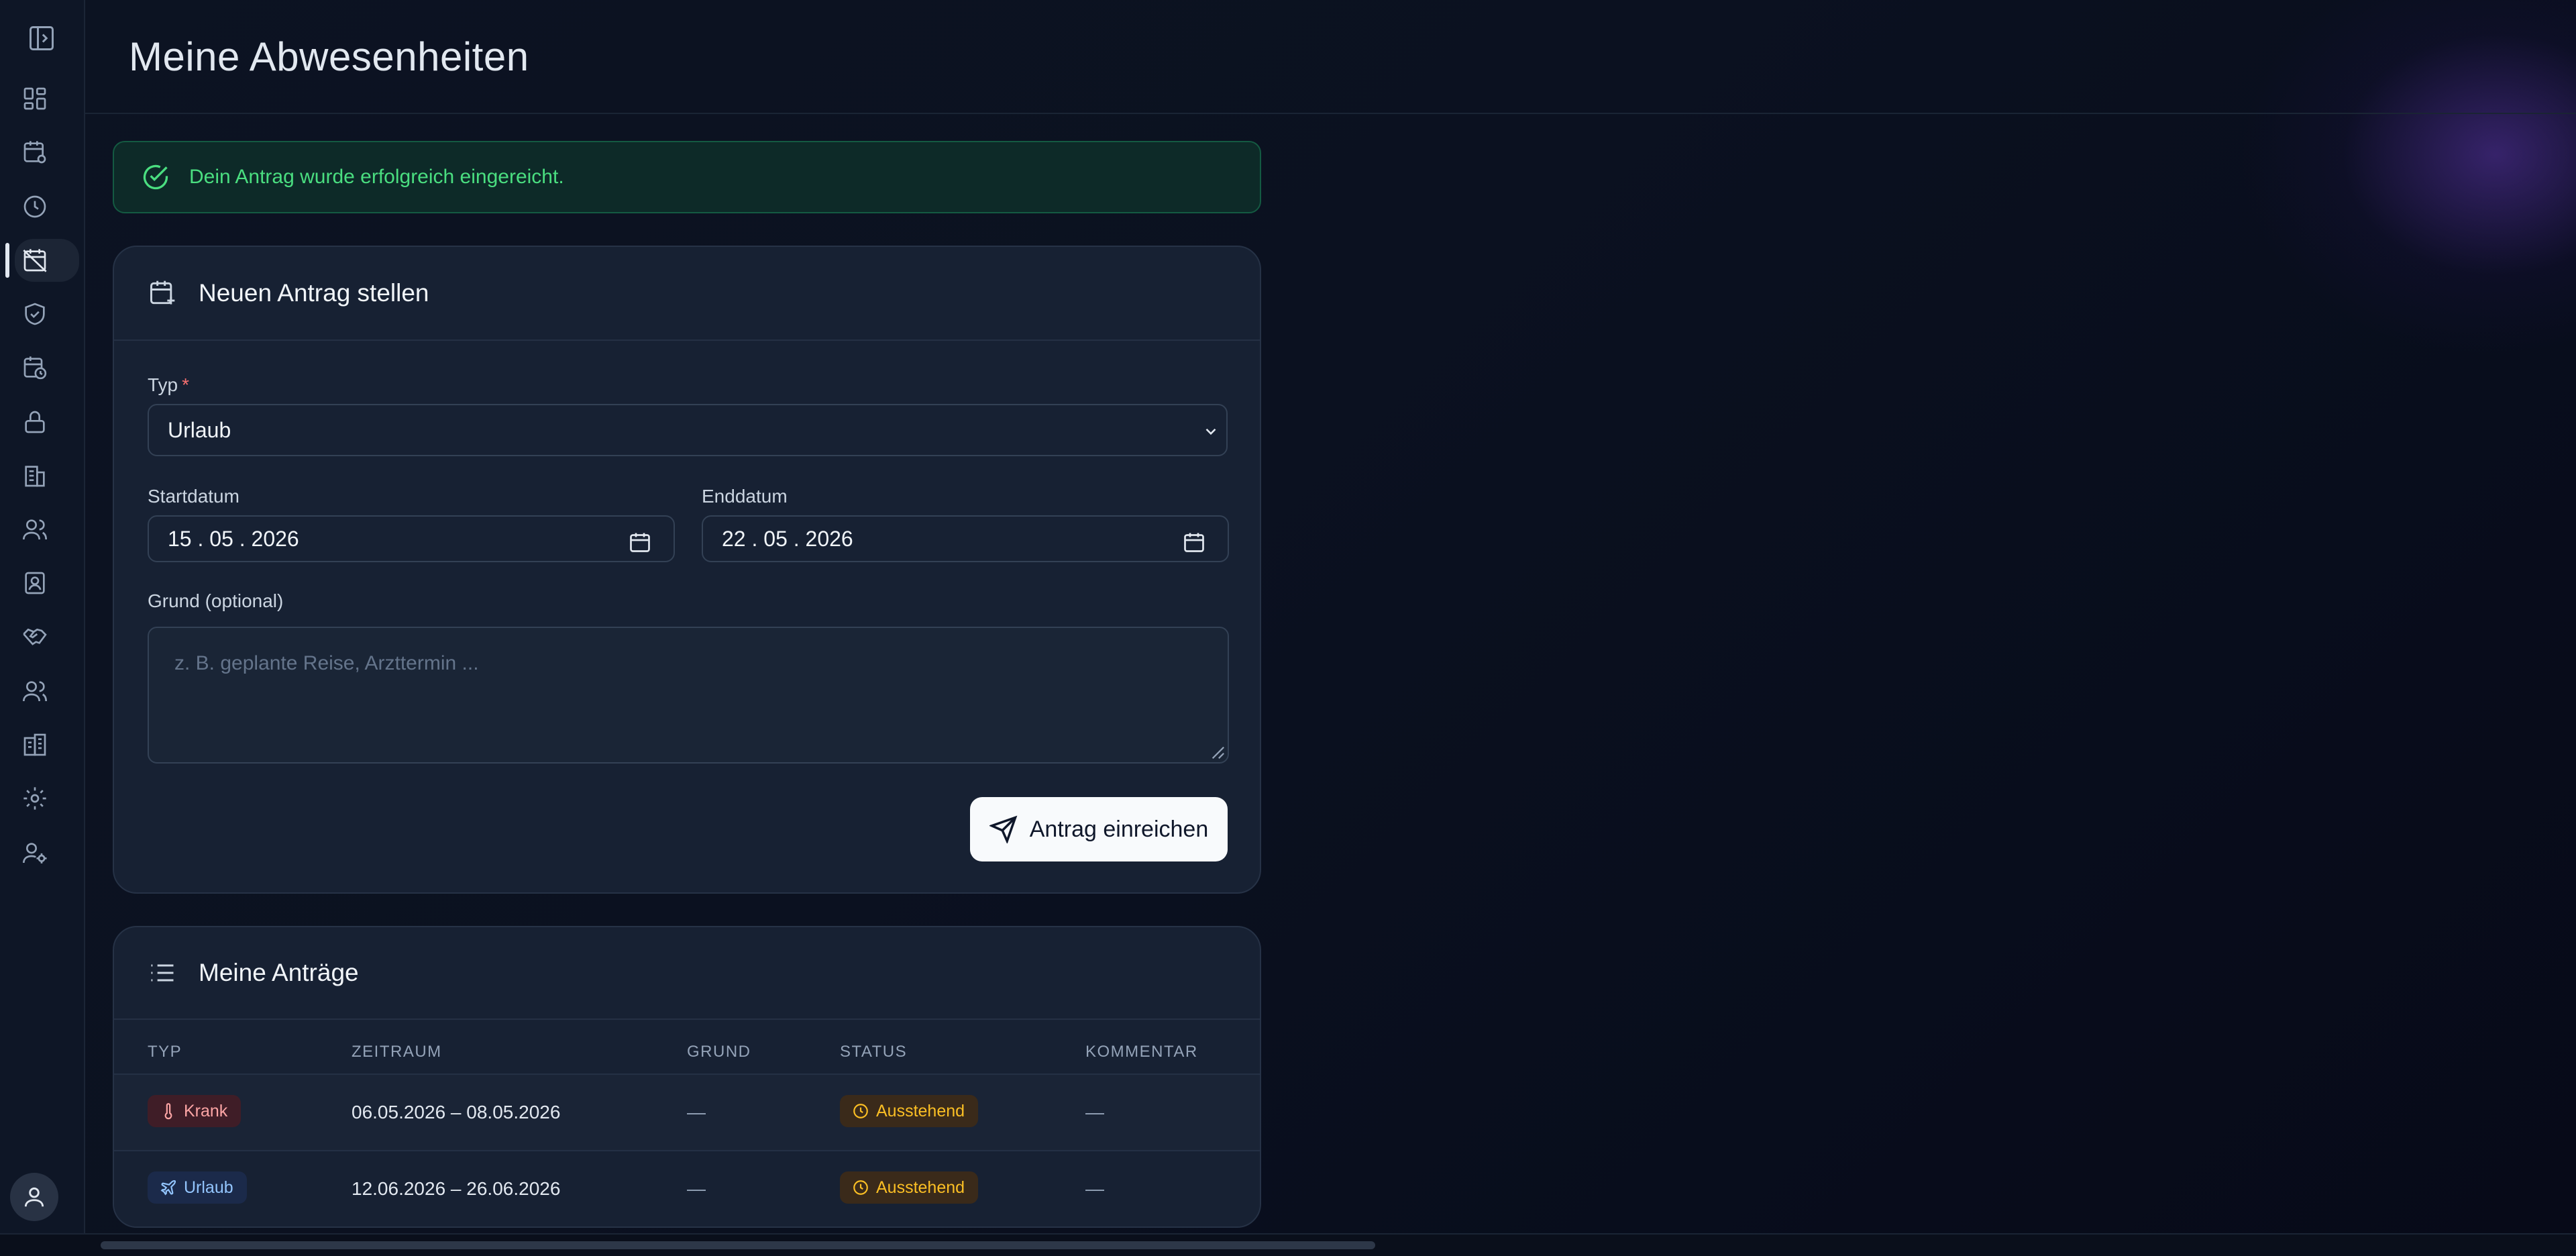  What do you see at coordinates (34, 98) in the screenshot?
I see `dashboard-icon` at bounding box center [34, 98].